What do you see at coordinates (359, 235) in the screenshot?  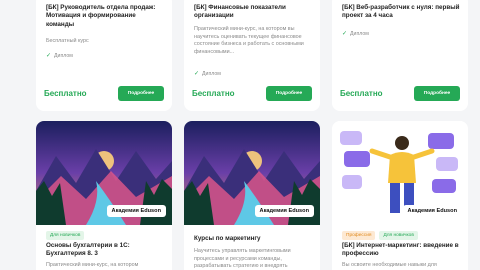 I see `tag-profession: Профессия` at bounding box center [359, 235].